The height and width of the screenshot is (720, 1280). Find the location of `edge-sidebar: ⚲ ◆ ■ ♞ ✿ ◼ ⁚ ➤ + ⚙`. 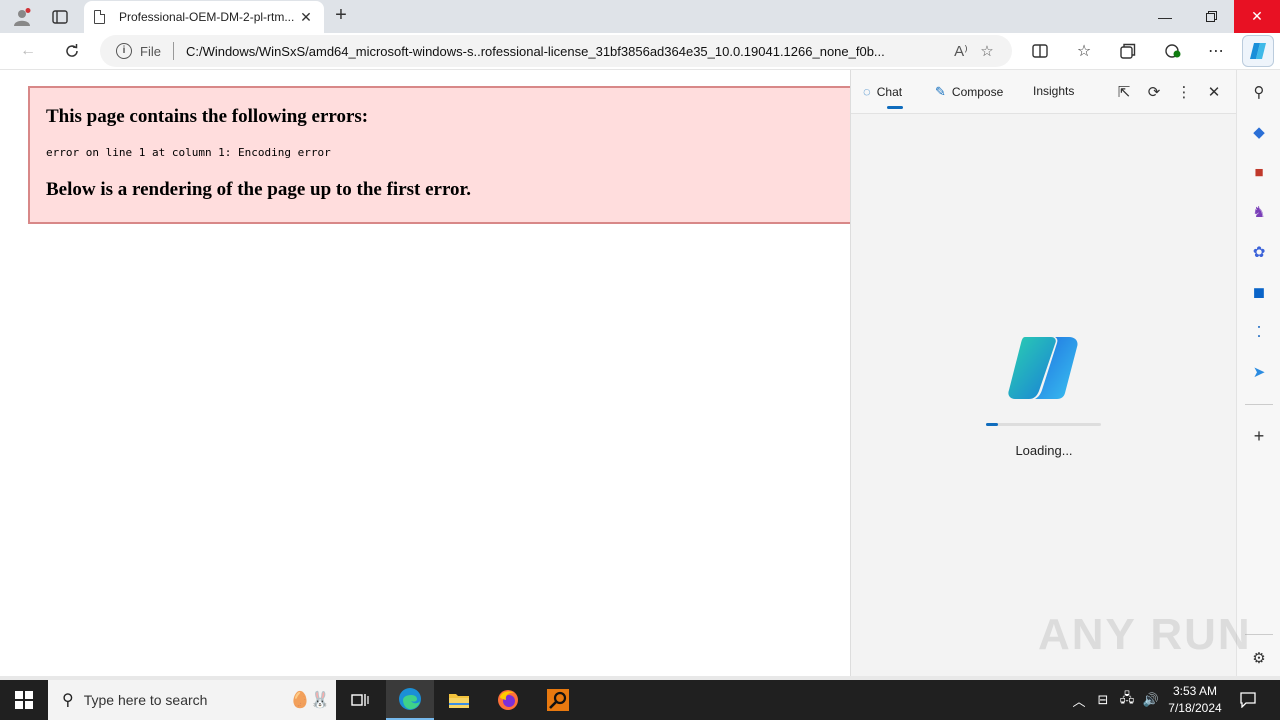

edge-sidebar: ⚲ ◆ ■ ♞ ✿ ◼ ⁚ ➤ + ⚙ is located at coordinates (1258, 373).